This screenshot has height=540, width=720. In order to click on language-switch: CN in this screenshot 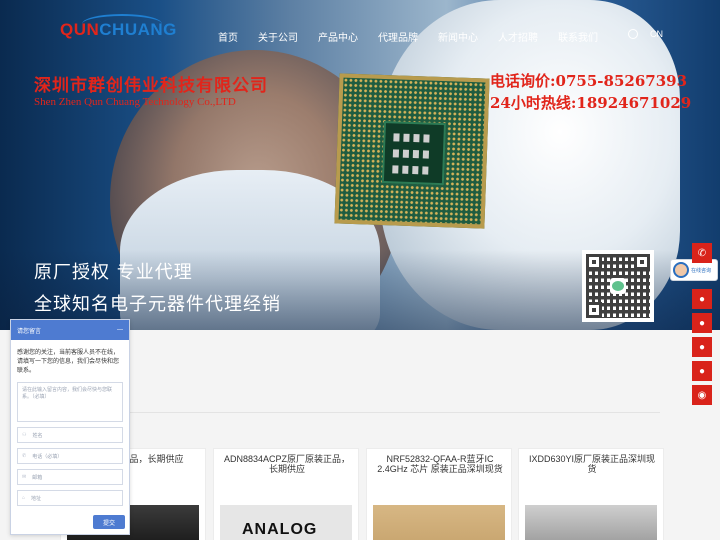, I will do `click(645, 34)`.